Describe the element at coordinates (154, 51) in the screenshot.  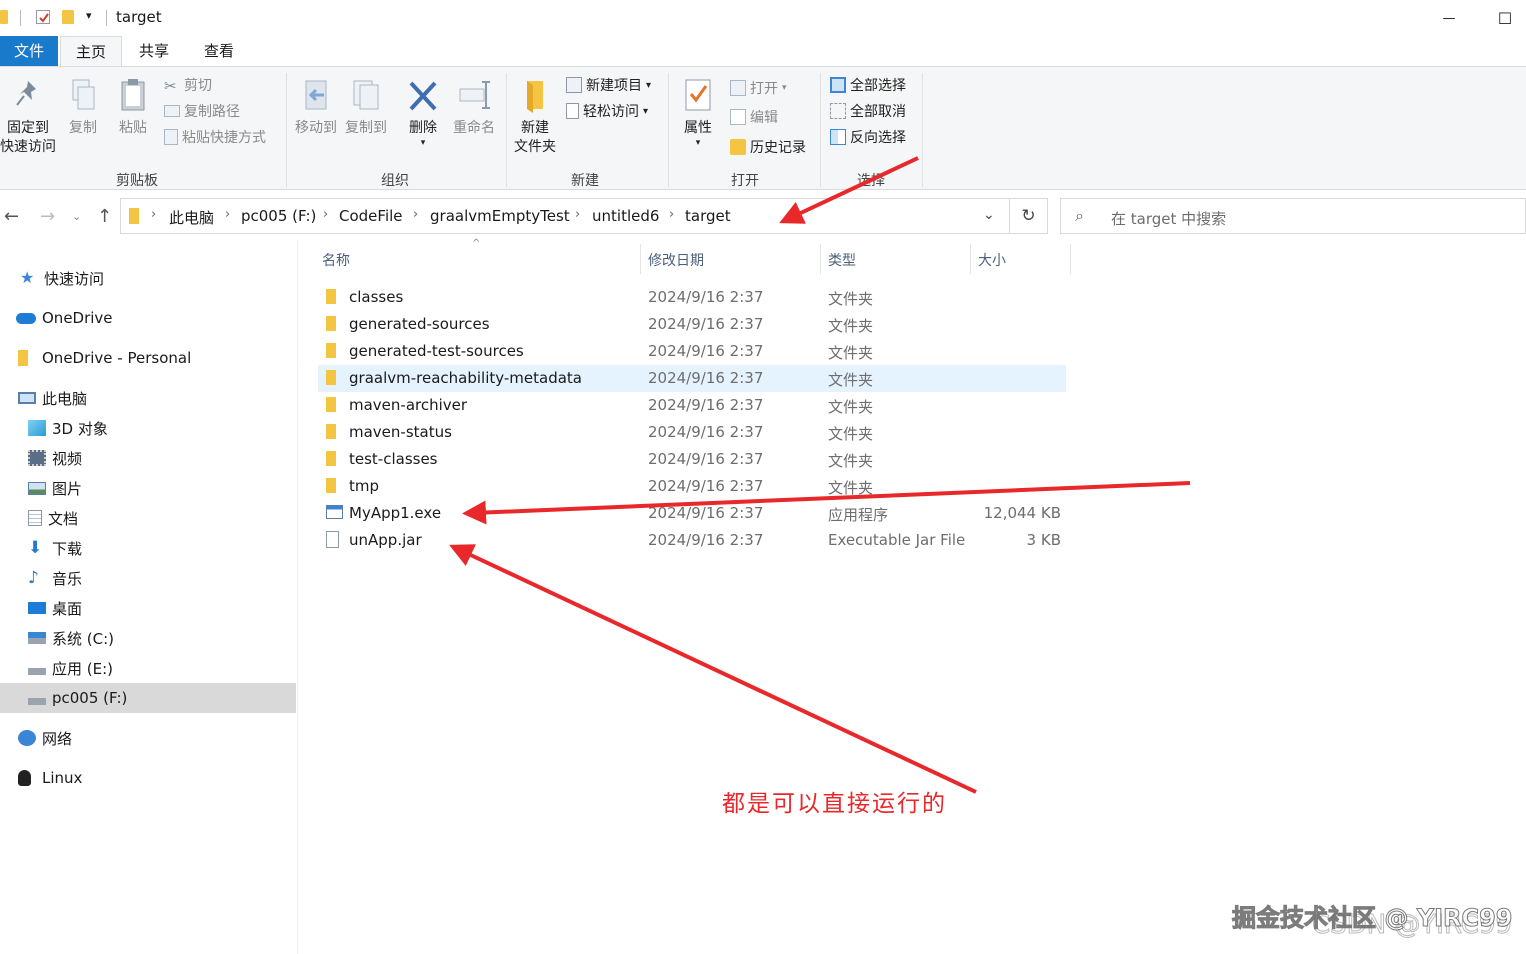
I see `tab-share: 共享` at that location.